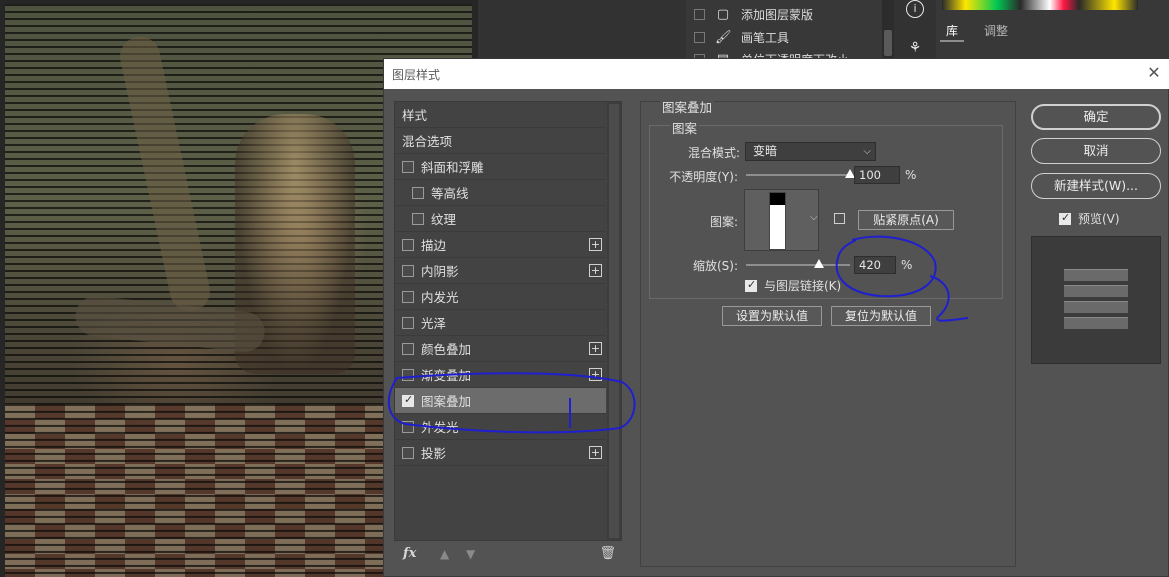 This screenshot has width=1169, height=577. I want to click on style-list-header: 样式, so click(500, 115).